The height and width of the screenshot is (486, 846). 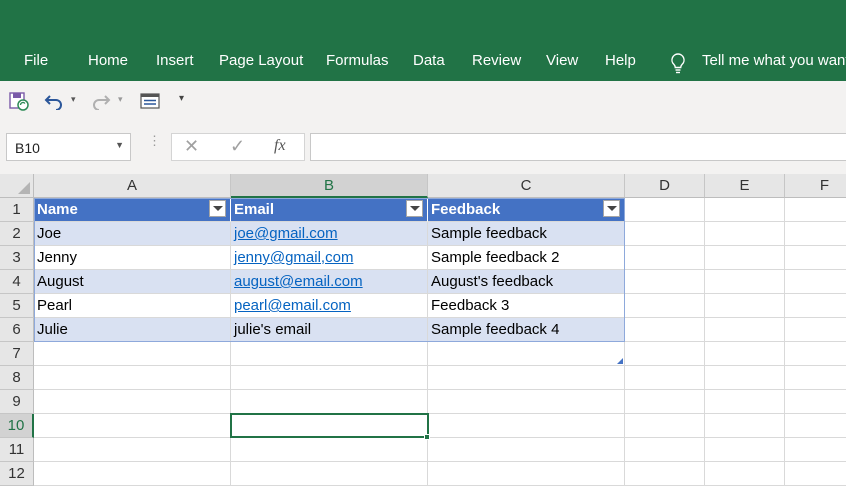 What do you see at coordinates (526, 258) in the screenshot?
I see `cell-c3: Sample feedback 2` at bounding box center [526, 258].